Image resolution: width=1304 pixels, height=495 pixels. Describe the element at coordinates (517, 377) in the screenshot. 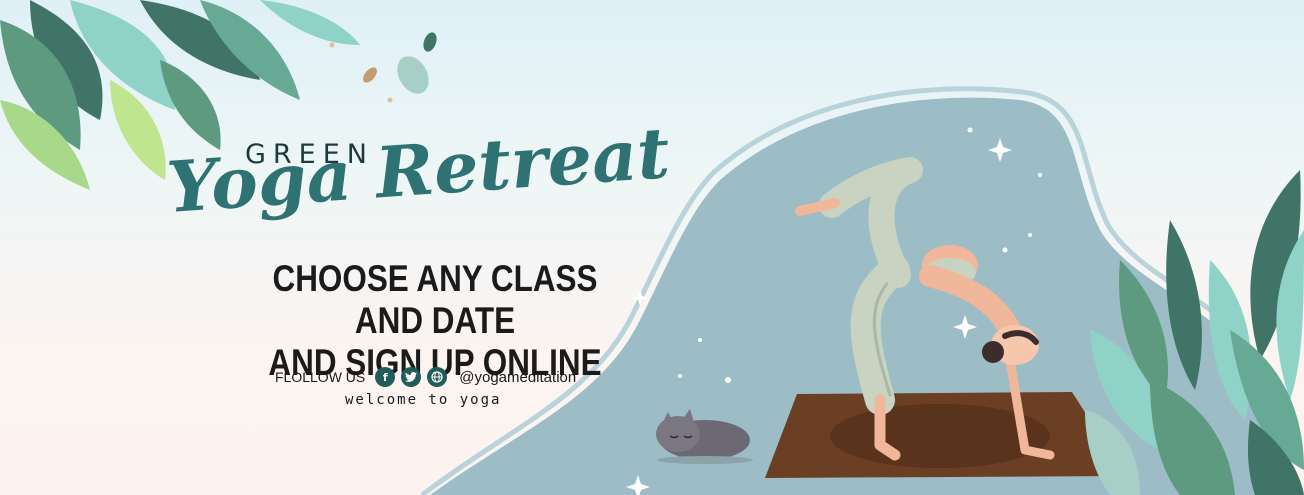

I see `social-handle: @yogameditation` at that location.